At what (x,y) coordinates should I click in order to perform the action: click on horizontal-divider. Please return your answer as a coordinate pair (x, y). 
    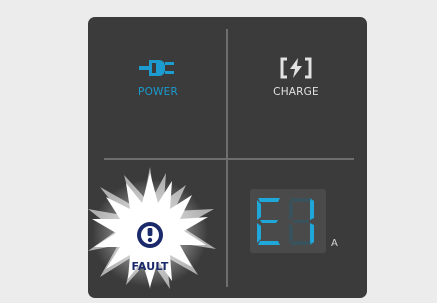
    Looking at the image, I should click on (229, 159).